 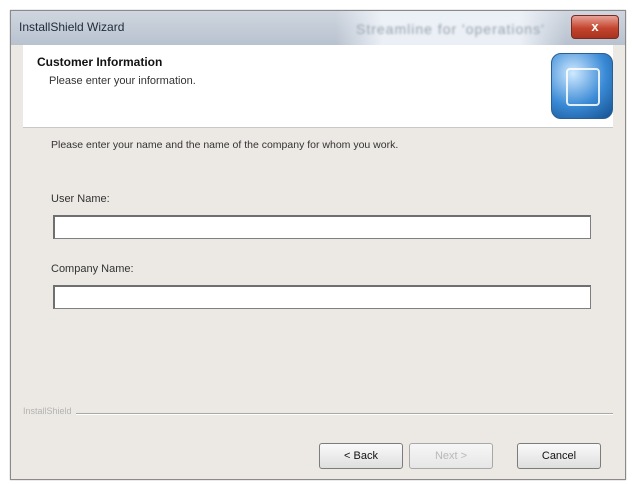 What do you see at coordinates (72, 27) in the screenshot?
I see `window-title: InstallShield Wizard` at bounding box center [72, 27].